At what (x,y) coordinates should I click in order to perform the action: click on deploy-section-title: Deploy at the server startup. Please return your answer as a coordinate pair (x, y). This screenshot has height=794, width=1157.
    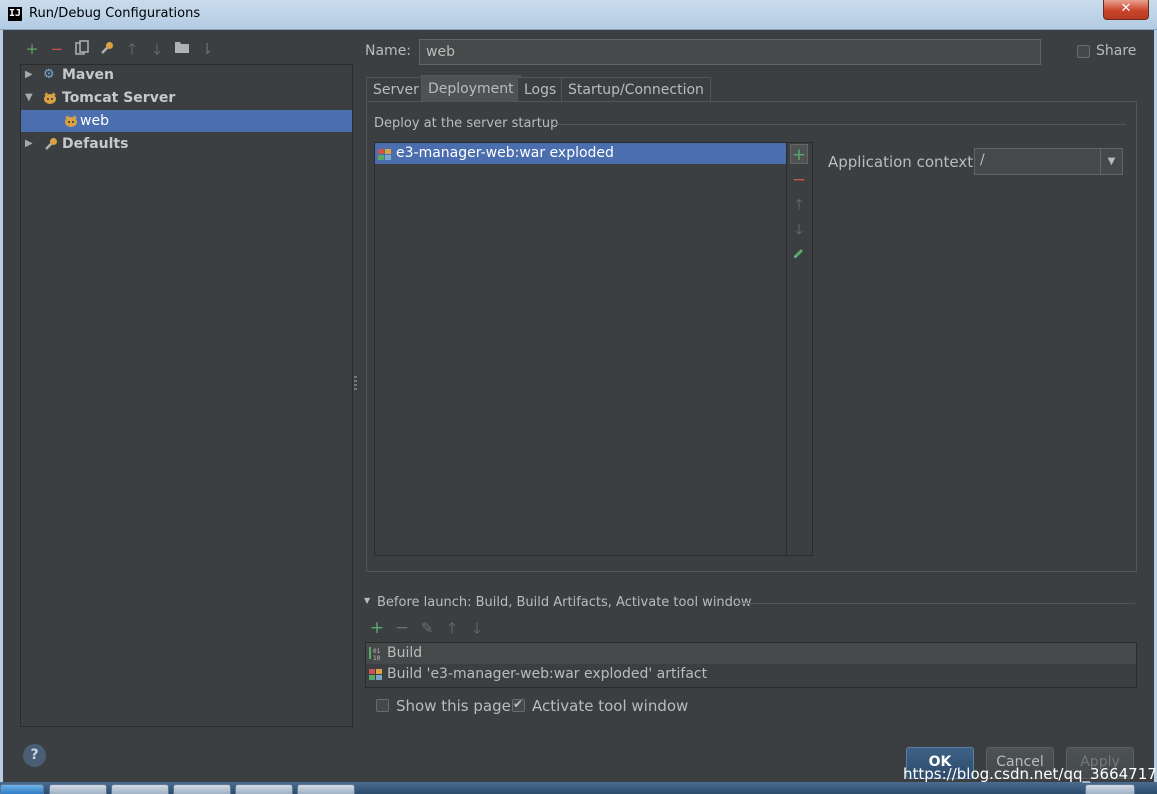
    Looking at the image, I should click on (466, 123).